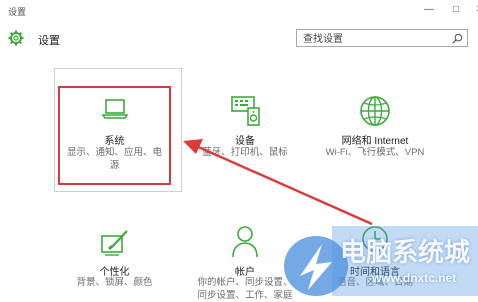 The width and height of the screenshot is (478, 302). Describe the element at coordinates (245, 111) in the screenshot. I see `devices-icon` at that location.